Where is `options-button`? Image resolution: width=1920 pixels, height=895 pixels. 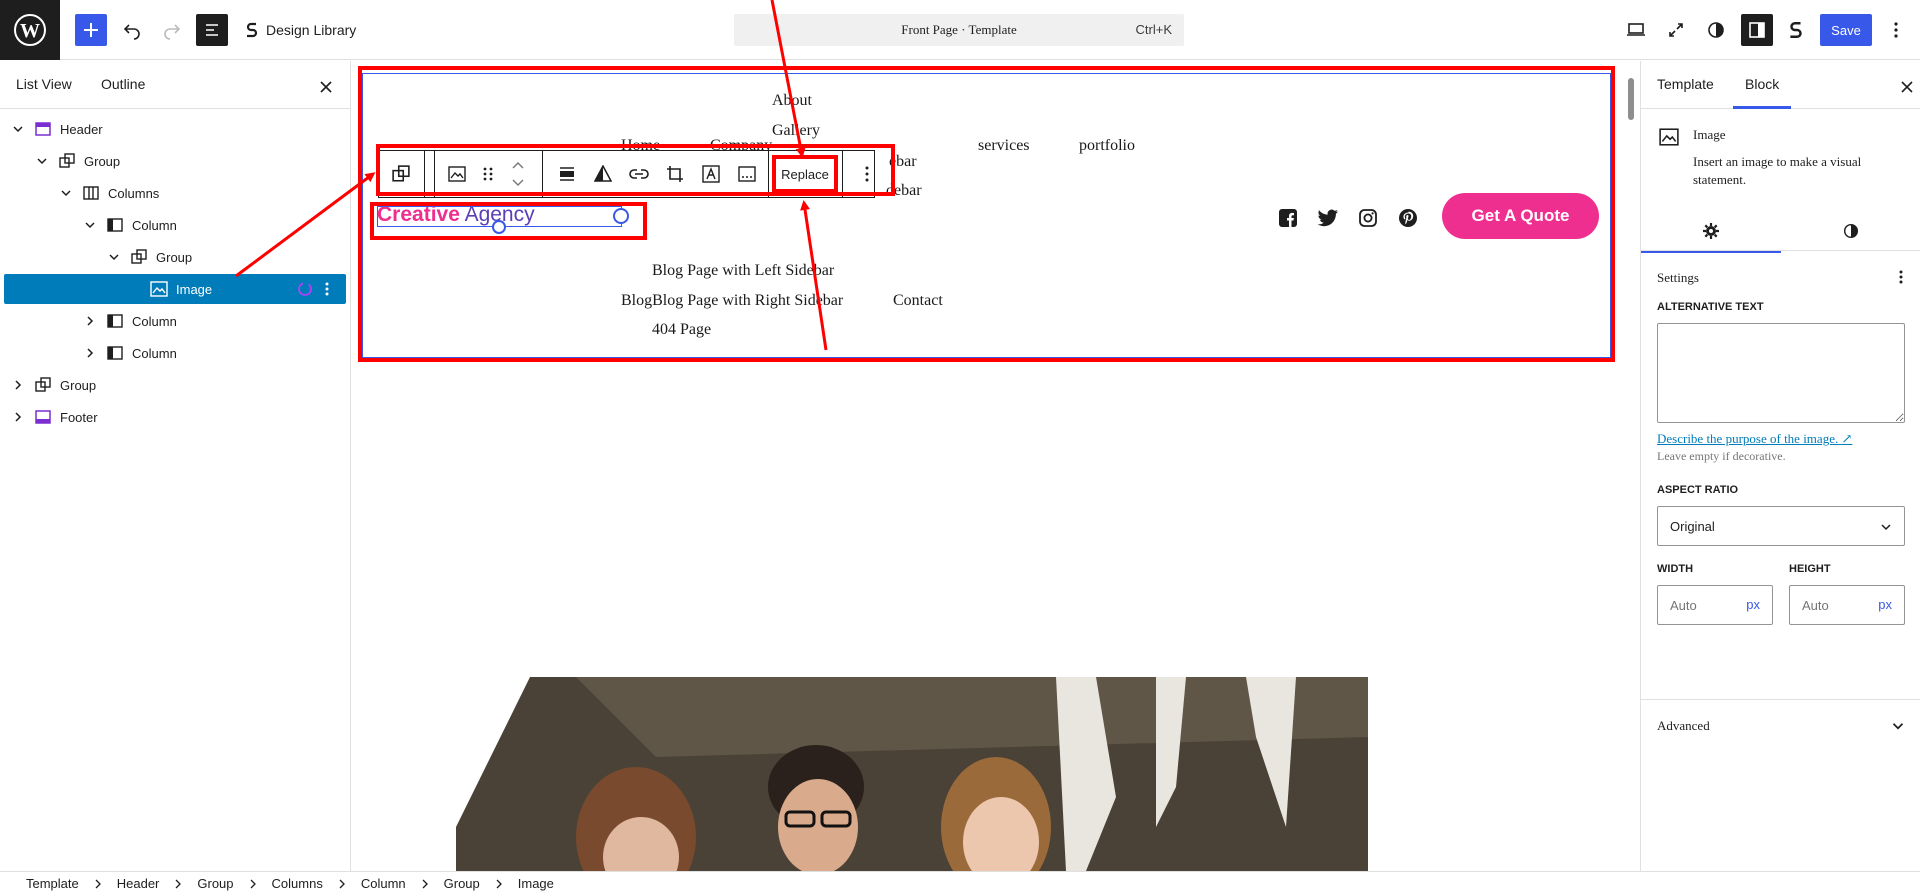 options-button is located at coordinates (1896, 30).